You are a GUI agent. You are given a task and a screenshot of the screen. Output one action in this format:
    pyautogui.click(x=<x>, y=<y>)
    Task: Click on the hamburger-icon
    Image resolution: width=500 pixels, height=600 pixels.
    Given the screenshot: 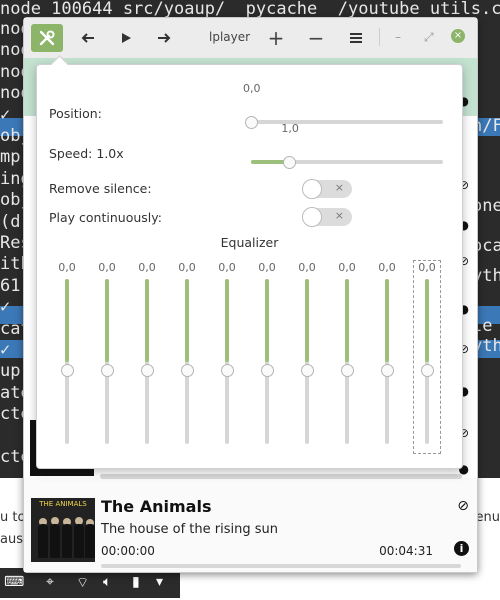 What is the action you would take?
    pyautogui.click(x=356, y=38)
    